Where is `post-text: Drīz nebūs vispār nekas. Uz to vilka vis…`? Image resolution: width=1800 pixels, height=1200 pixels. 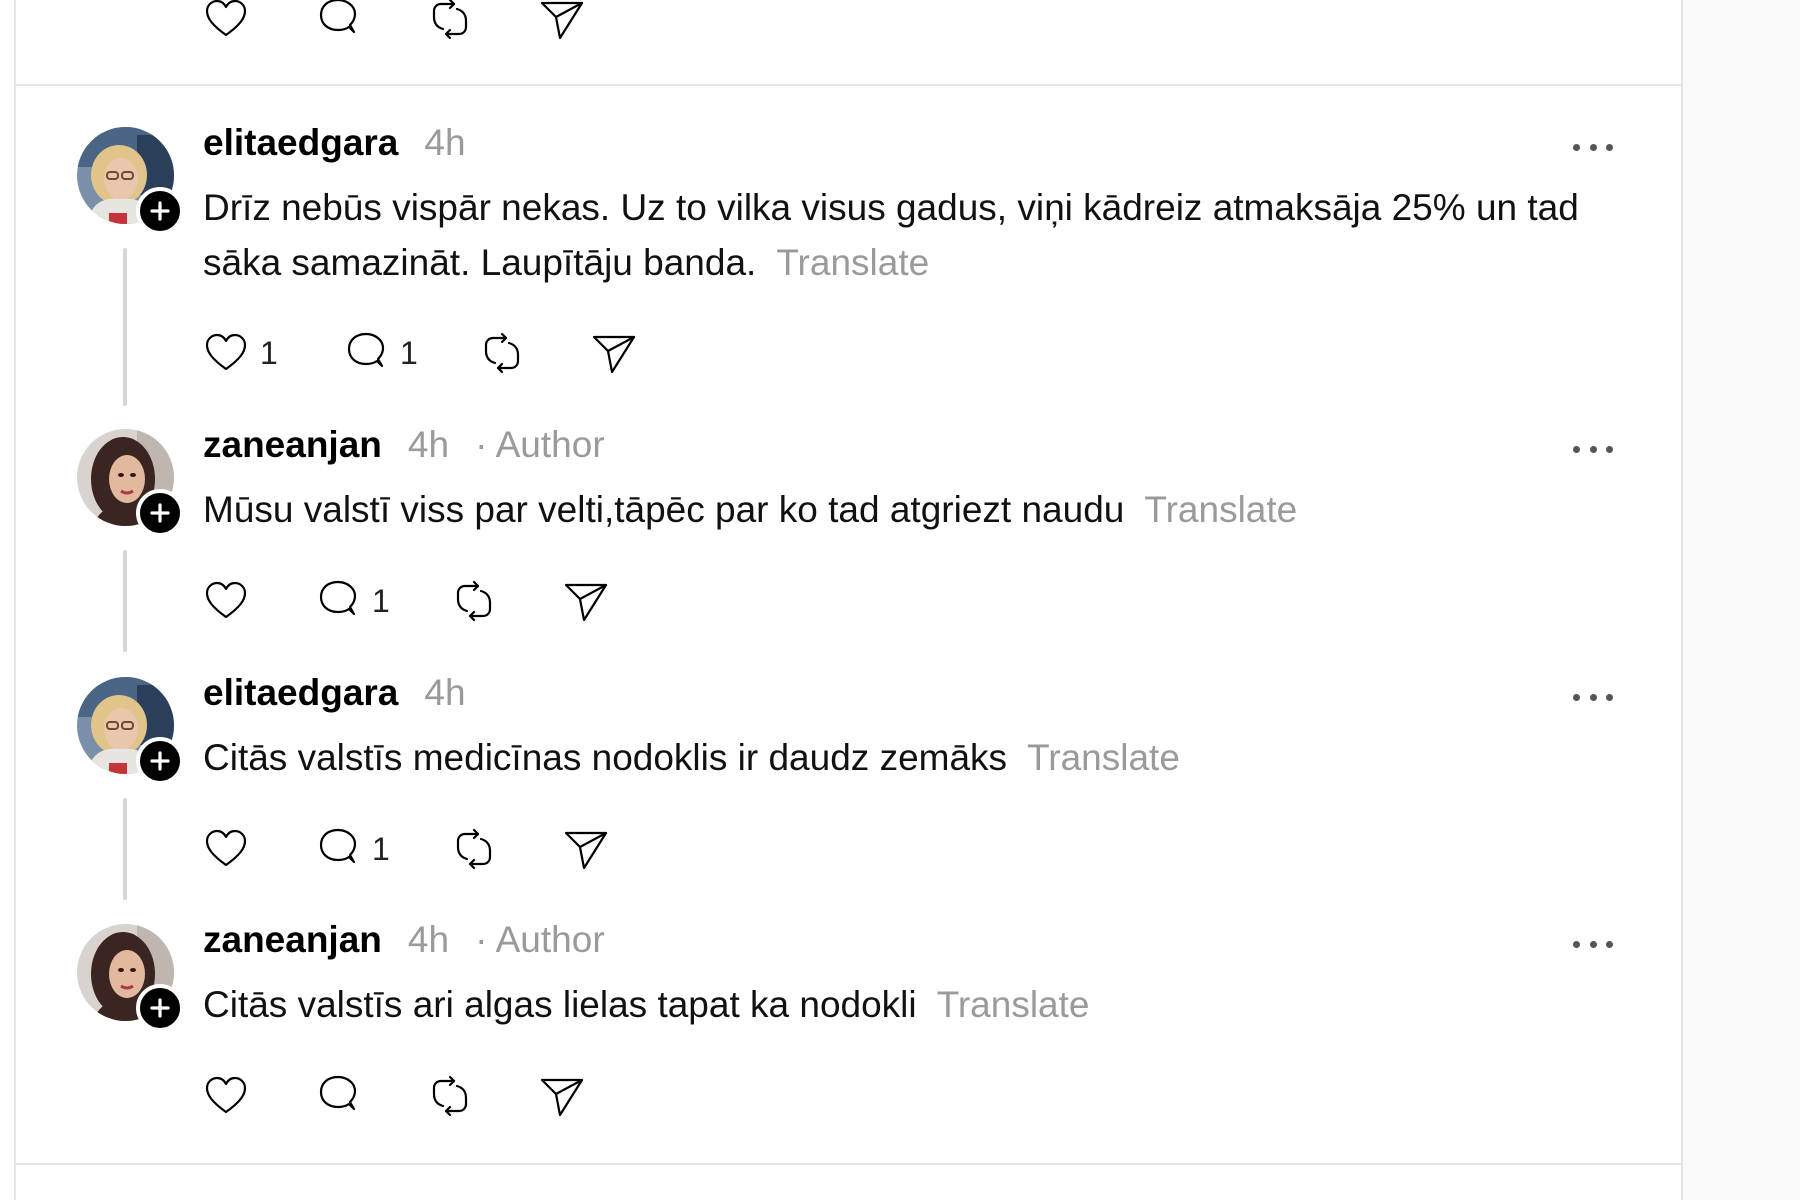 post-text: Drīz nebūs vispār nekas. Uz to vilka vis… is located at coordinates (913, 235).